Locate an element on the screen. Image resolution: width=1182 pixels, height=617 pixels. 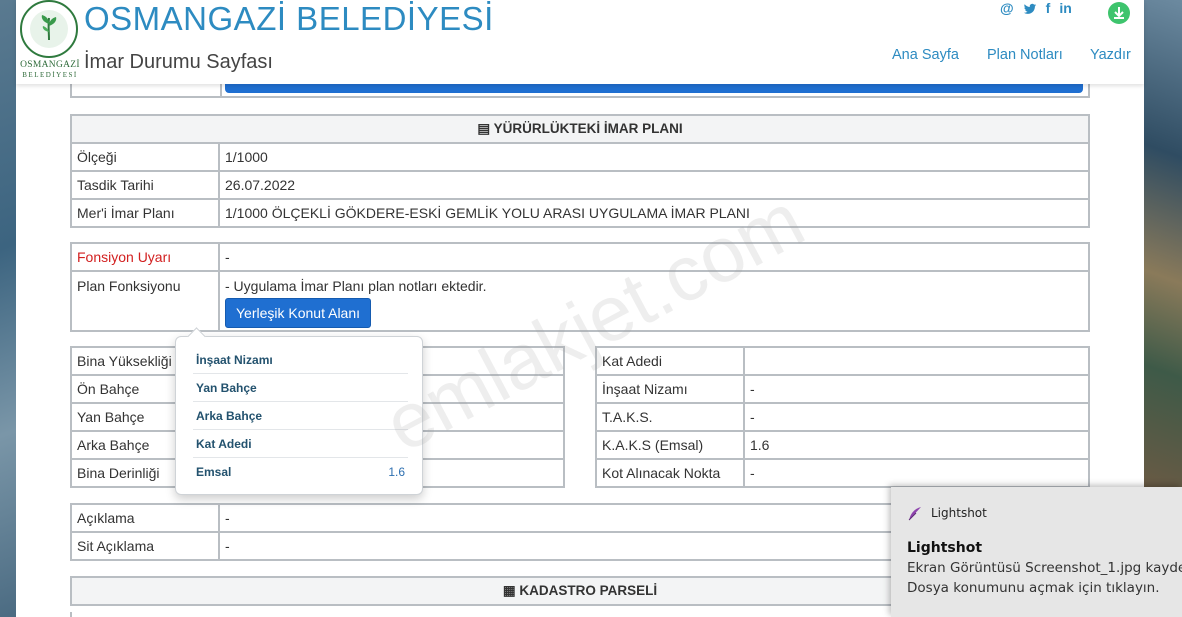
popover-row: Emsal 1.6 is located at coordinates (300, 472).